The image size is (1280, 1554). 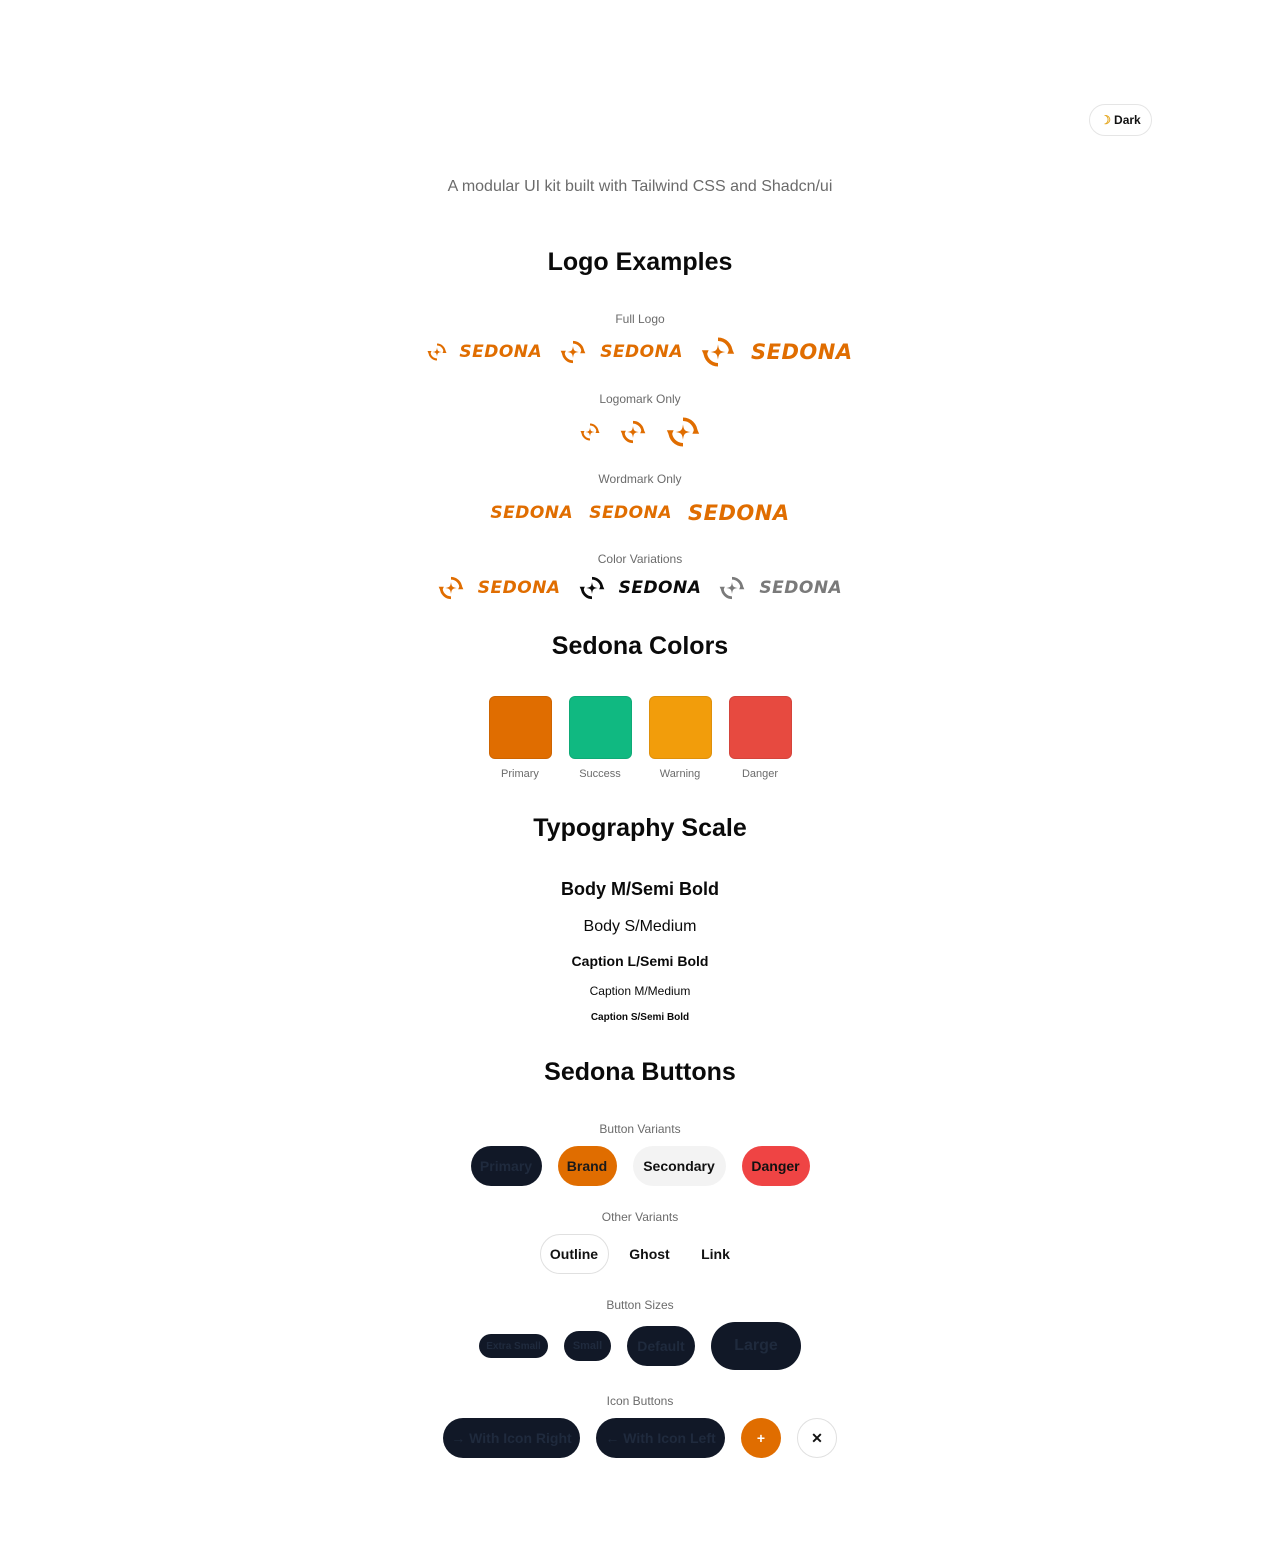 What do you see at coordinates (679, 1166) in the screenshot?
I see `secondary-button: Secondary` at bounding box center [679, 1166].